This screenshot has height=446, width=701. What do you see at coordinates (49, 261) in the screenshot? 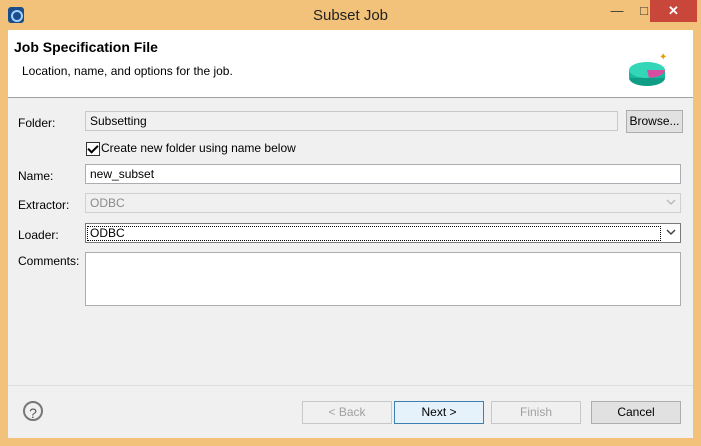
I see `comments-label: Comments:` at bounding box center [49, 261].